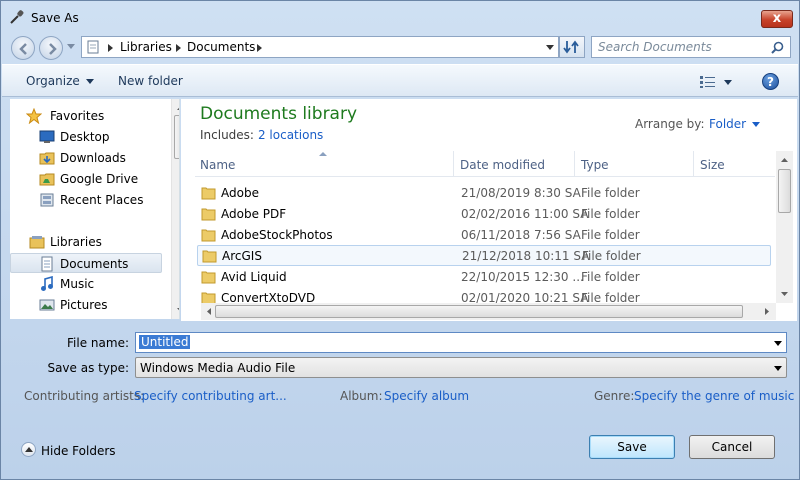  What do you see at coordinates (47, 136) in the screenshot?
I see `desktop-icon` at bounding box center [47, 136].